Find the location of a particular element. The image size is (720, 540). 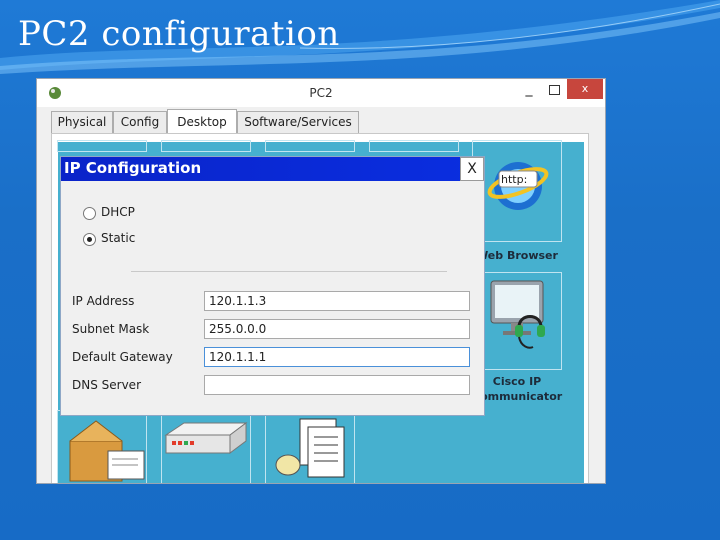

window-titlebar: PC2 _ x is located at coordinates (321, 93).